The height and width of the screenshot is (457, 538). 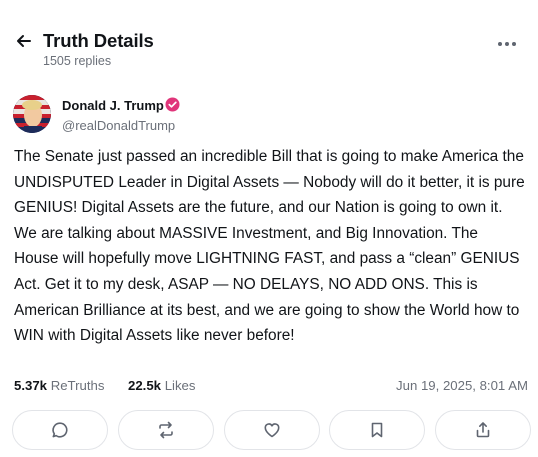 I want to click on reply-button, so click(x=60, y=430).